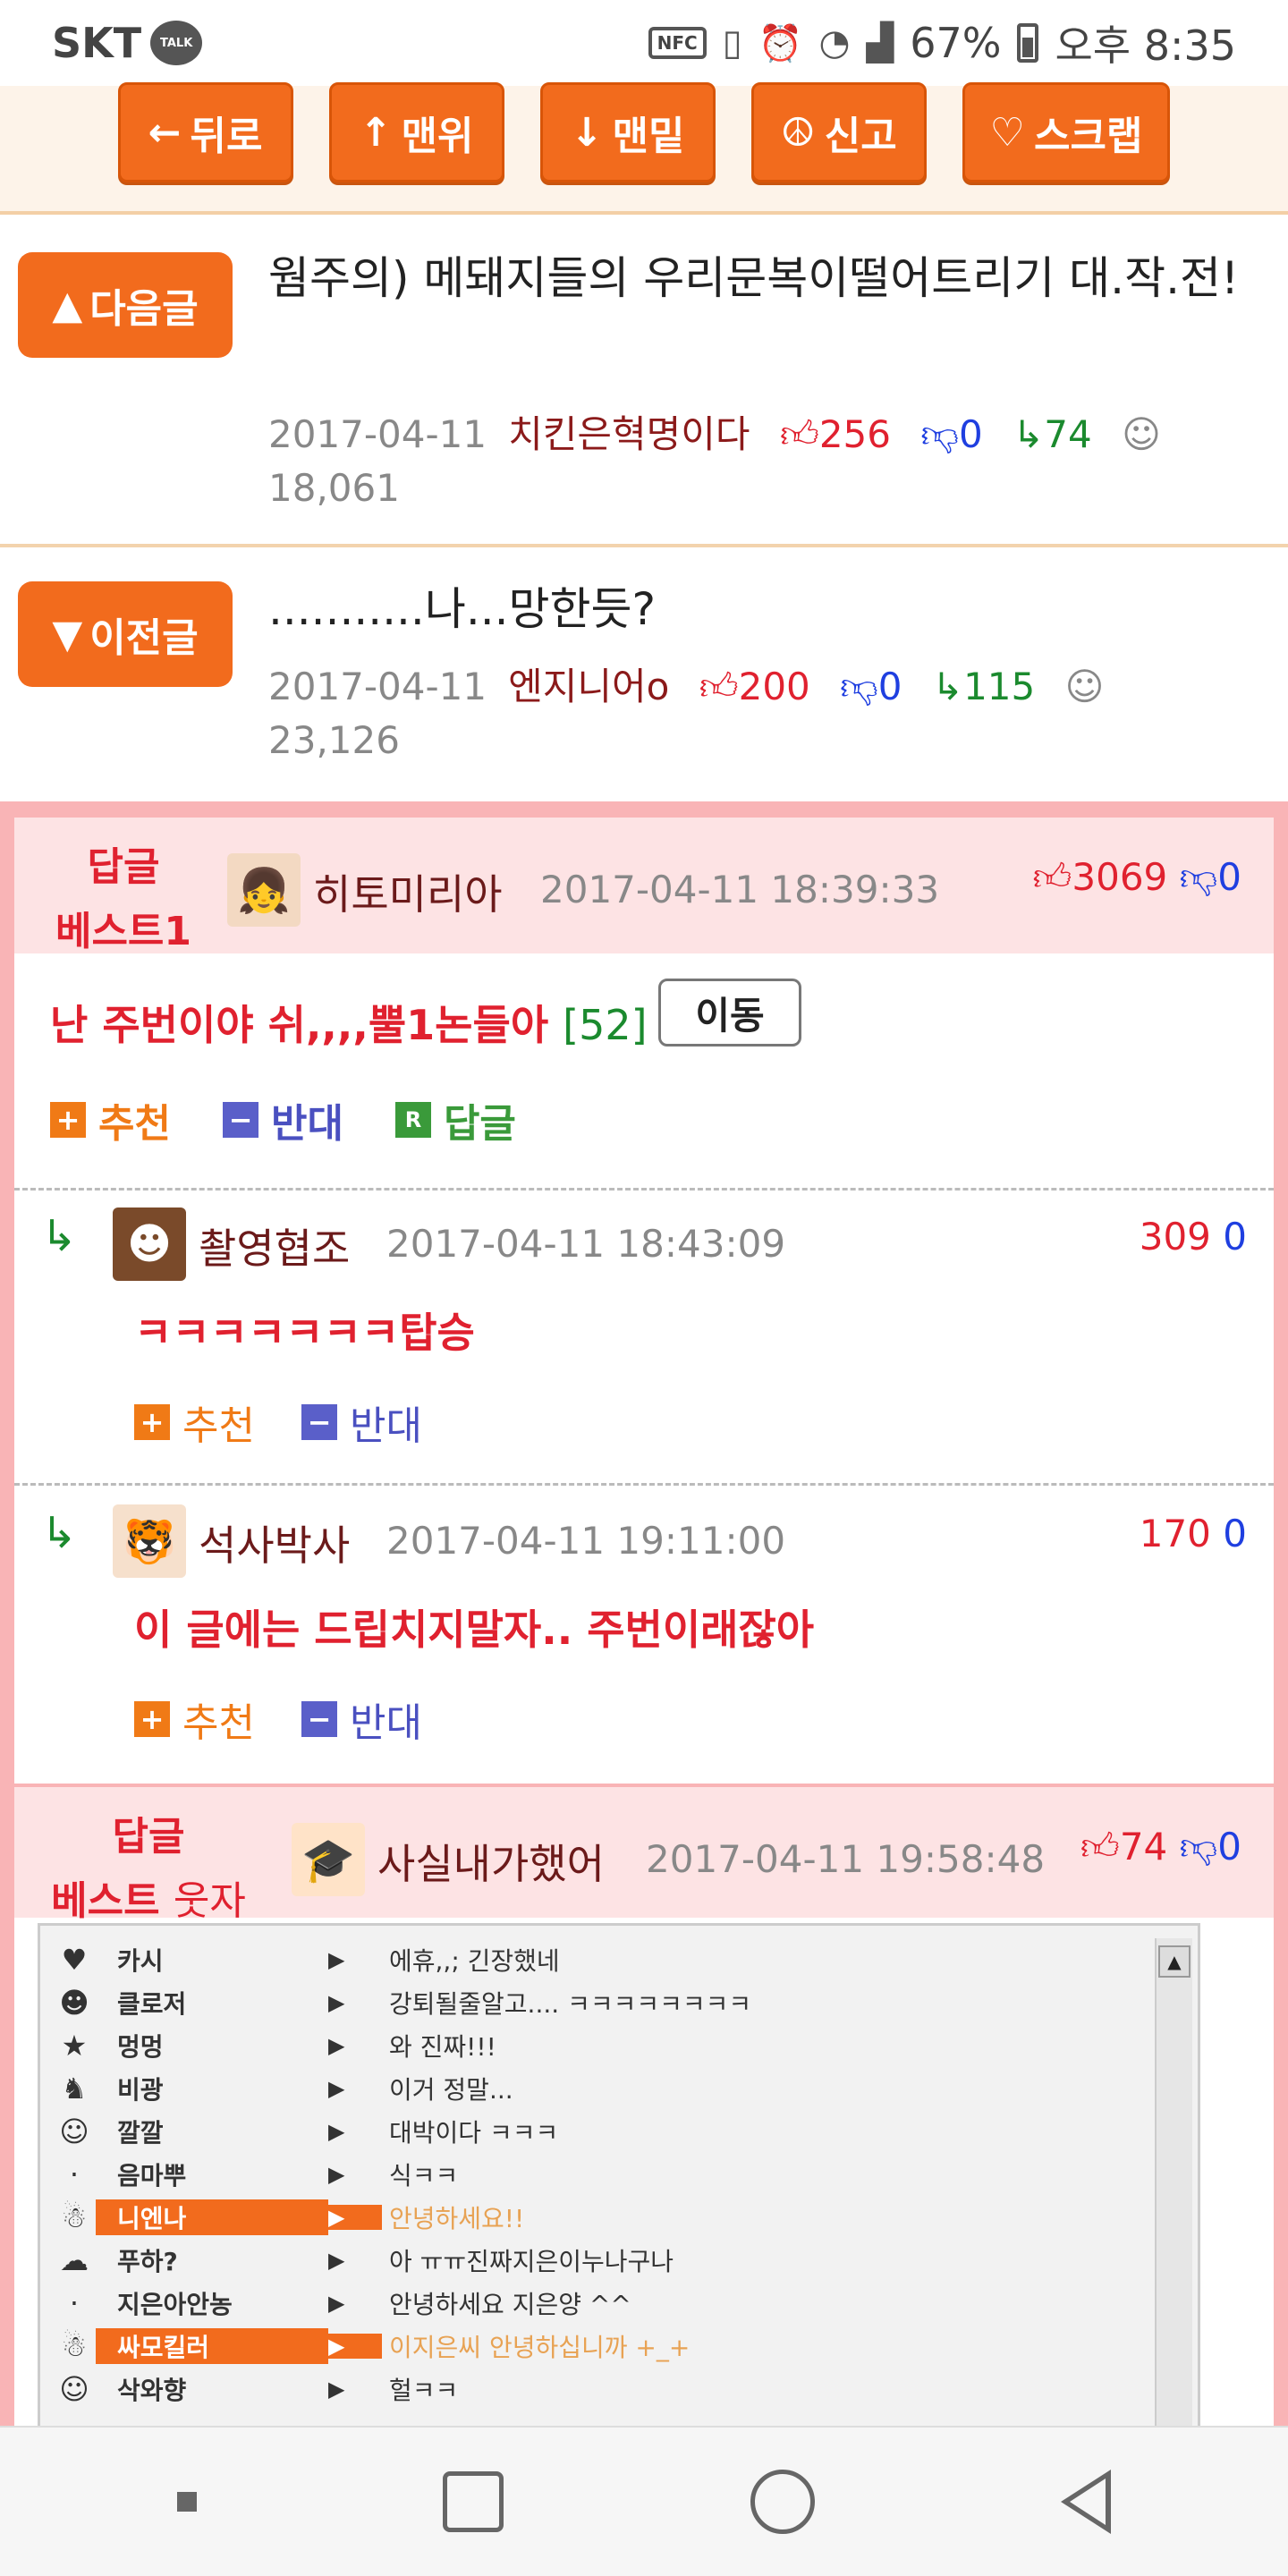  What do you see at coordinates (1028, 43) in the screenshot?
I see `battery-icon` at bounding box center [1028, 43].